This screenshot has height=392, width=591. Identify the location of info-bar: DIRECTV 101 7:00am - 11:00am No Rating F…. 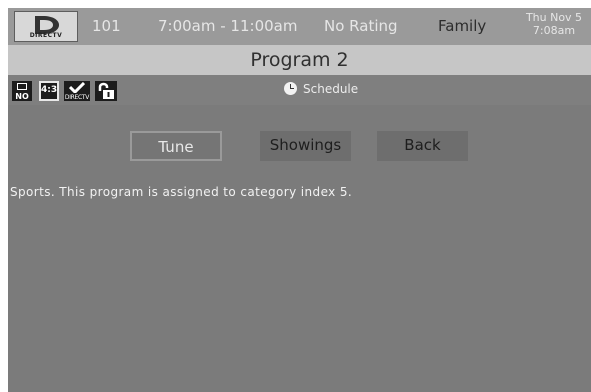
(299, 26).